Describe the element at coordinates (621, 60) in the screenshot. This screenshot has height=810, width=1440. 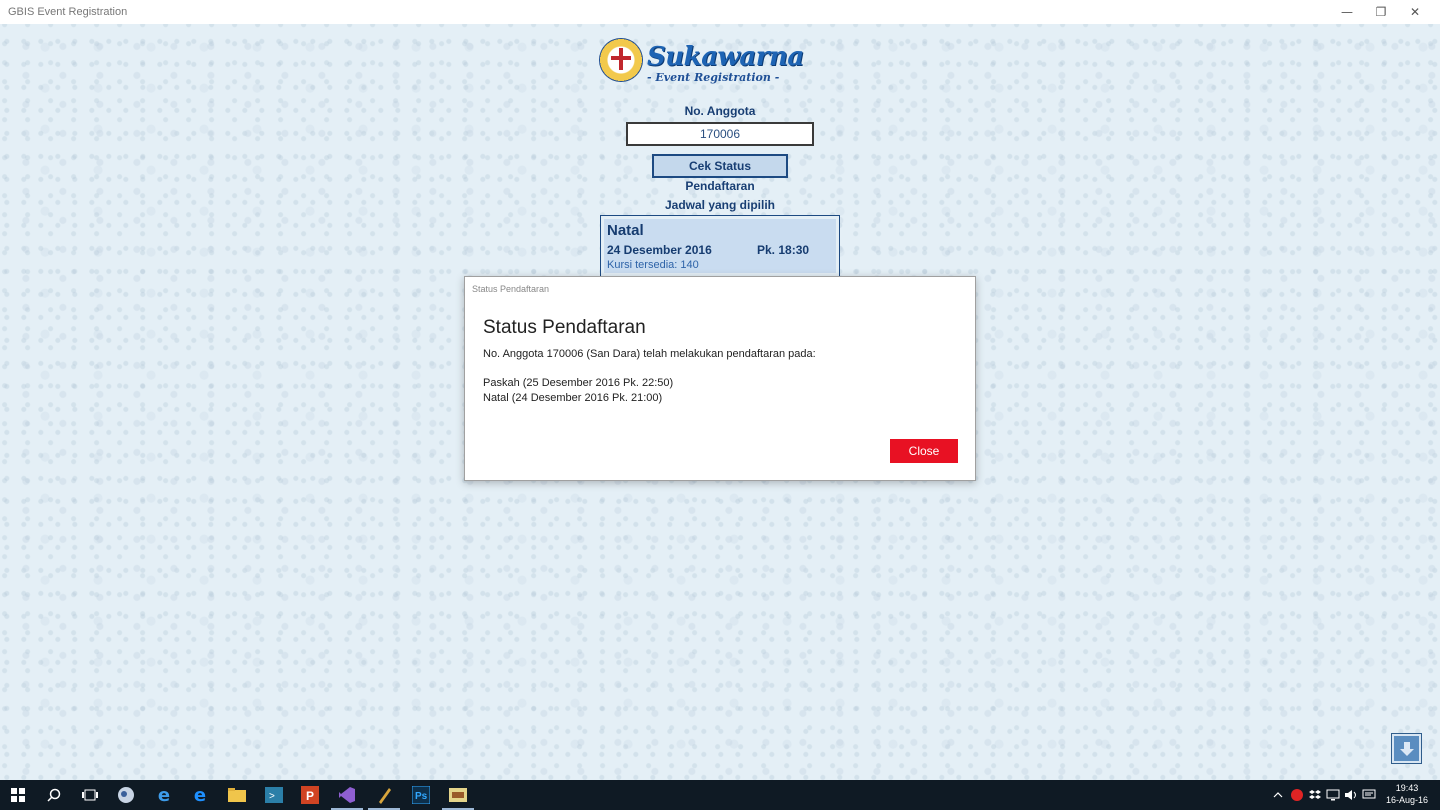
I see `church-seal-icon` at that location.